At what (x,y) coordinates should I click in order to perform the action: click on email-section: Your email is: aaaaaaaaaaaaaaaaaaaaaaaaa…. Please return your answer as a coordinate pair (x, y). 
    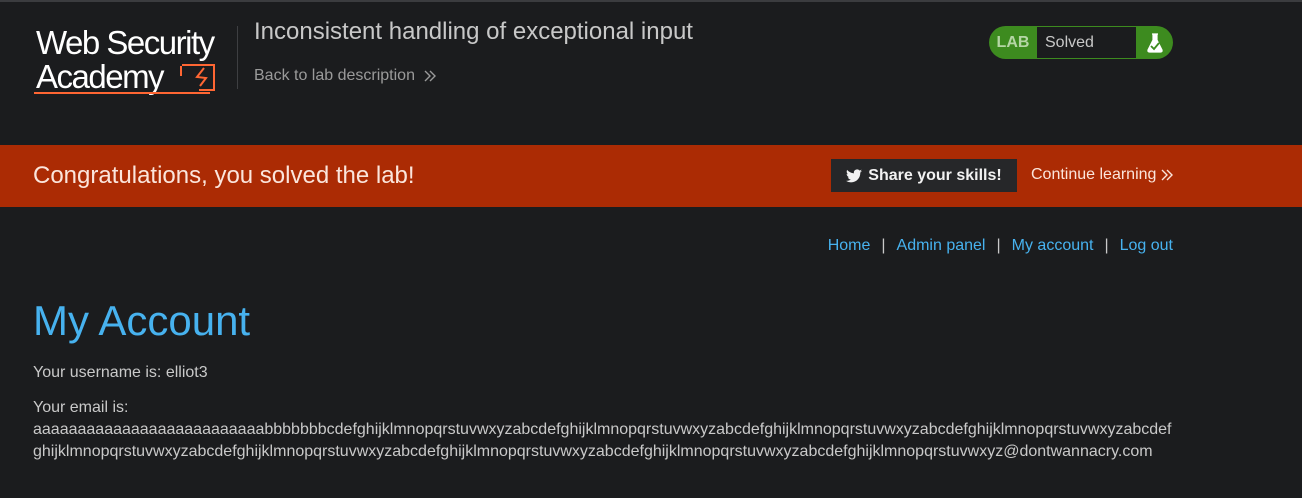
    Looking at the image, I should click on (605, 430).